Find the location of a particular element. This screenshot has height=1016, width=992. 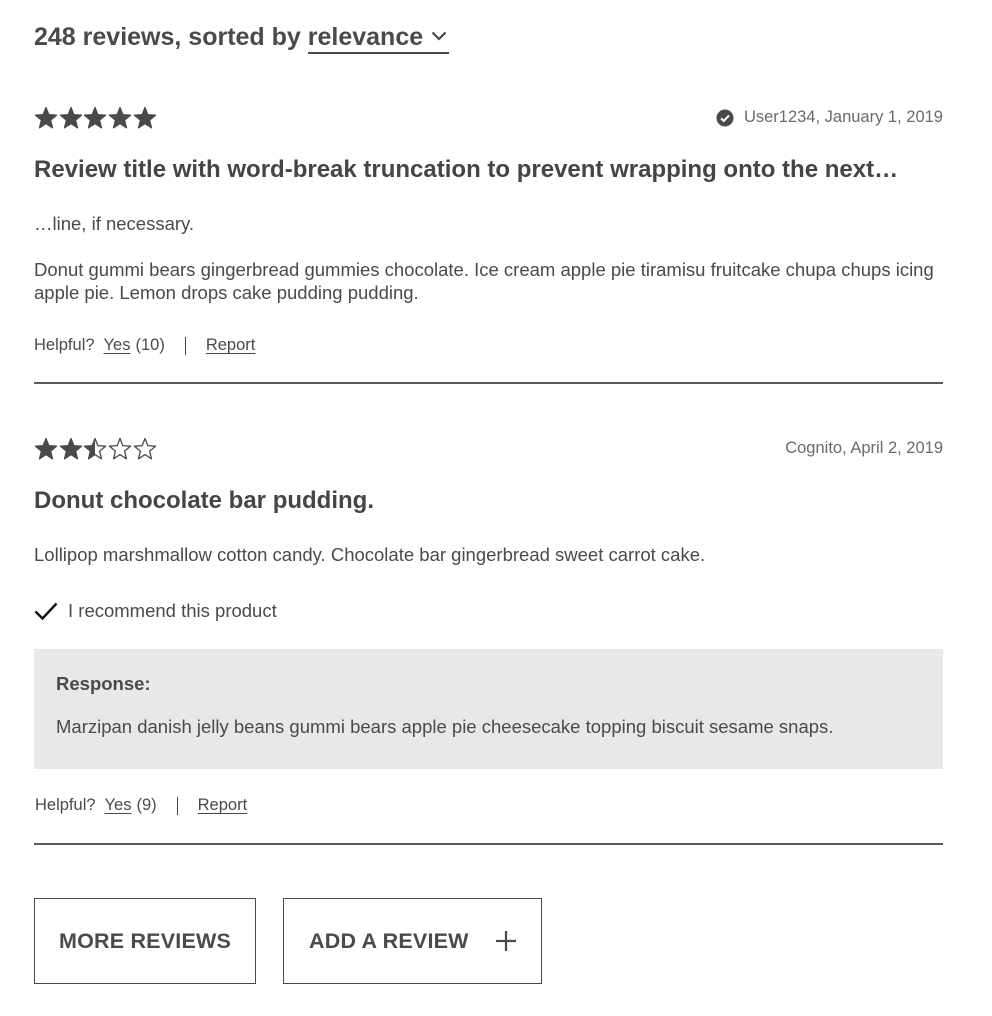

review-author-date: Cognito, April 2, 2019 is located at coordinates (864, 448).